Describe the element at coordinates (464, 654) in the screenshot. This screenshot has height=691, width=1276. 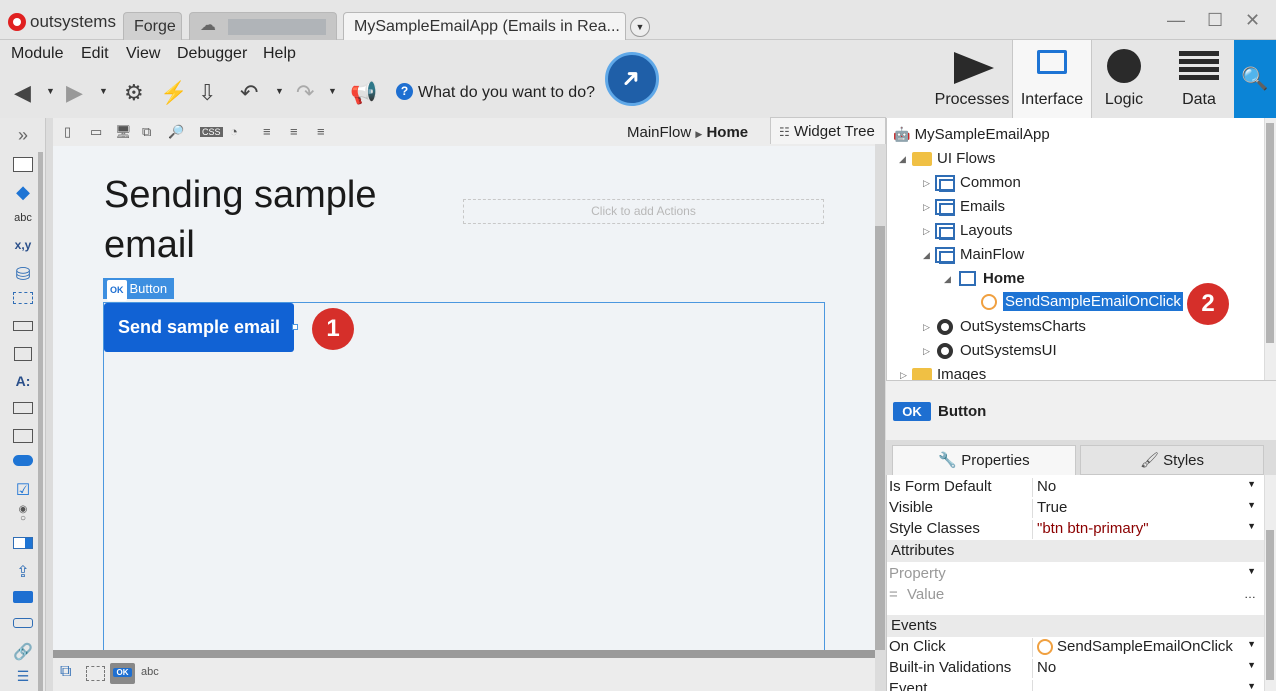
I see `canvas-horizontal-scrollbar` at that location.